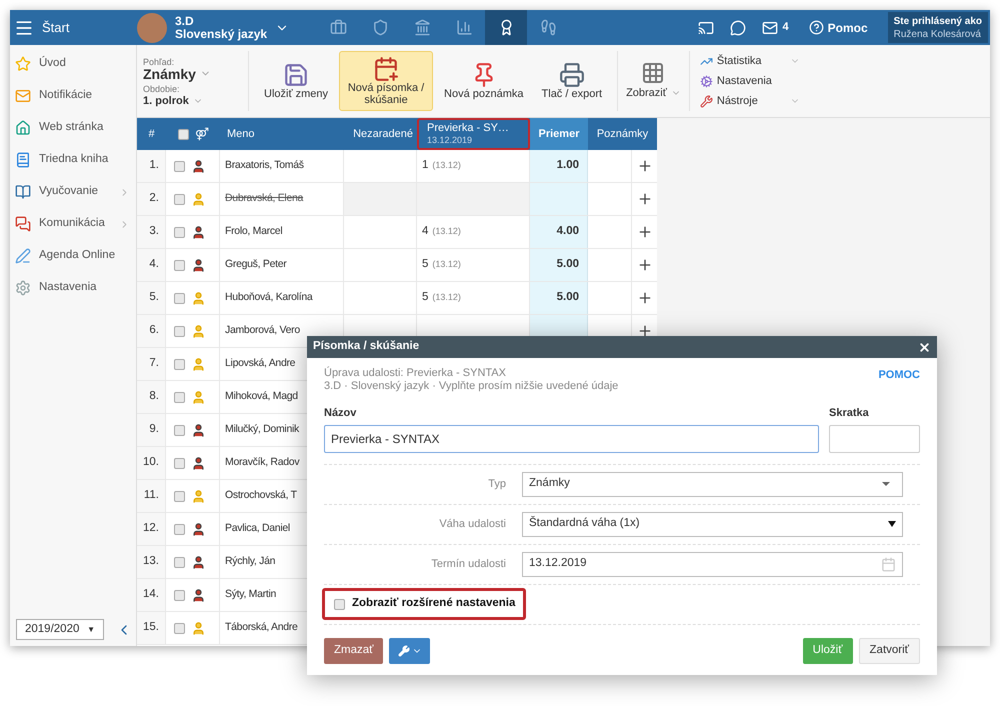 This screenshot has height=706, width=1000. I want to click on period-label: Obdobie:, so click(162, 88).